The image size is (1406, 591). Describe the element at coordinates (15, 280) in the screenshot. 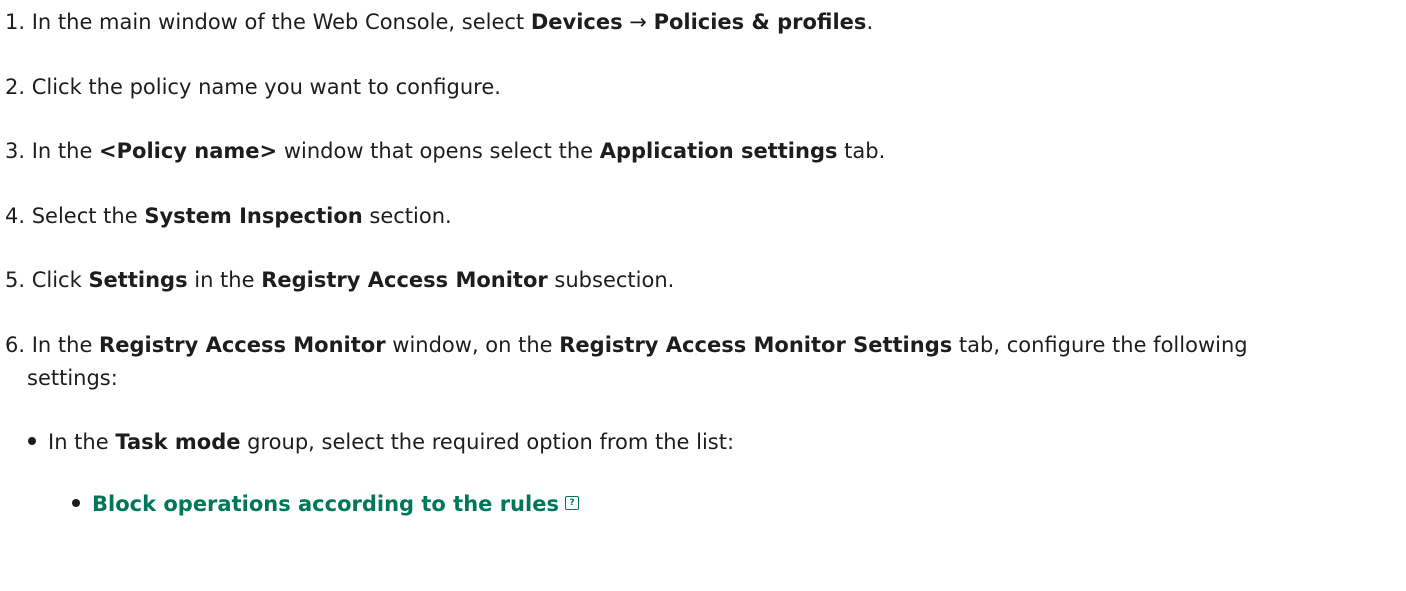

I see `step-number: 5.` at that location.